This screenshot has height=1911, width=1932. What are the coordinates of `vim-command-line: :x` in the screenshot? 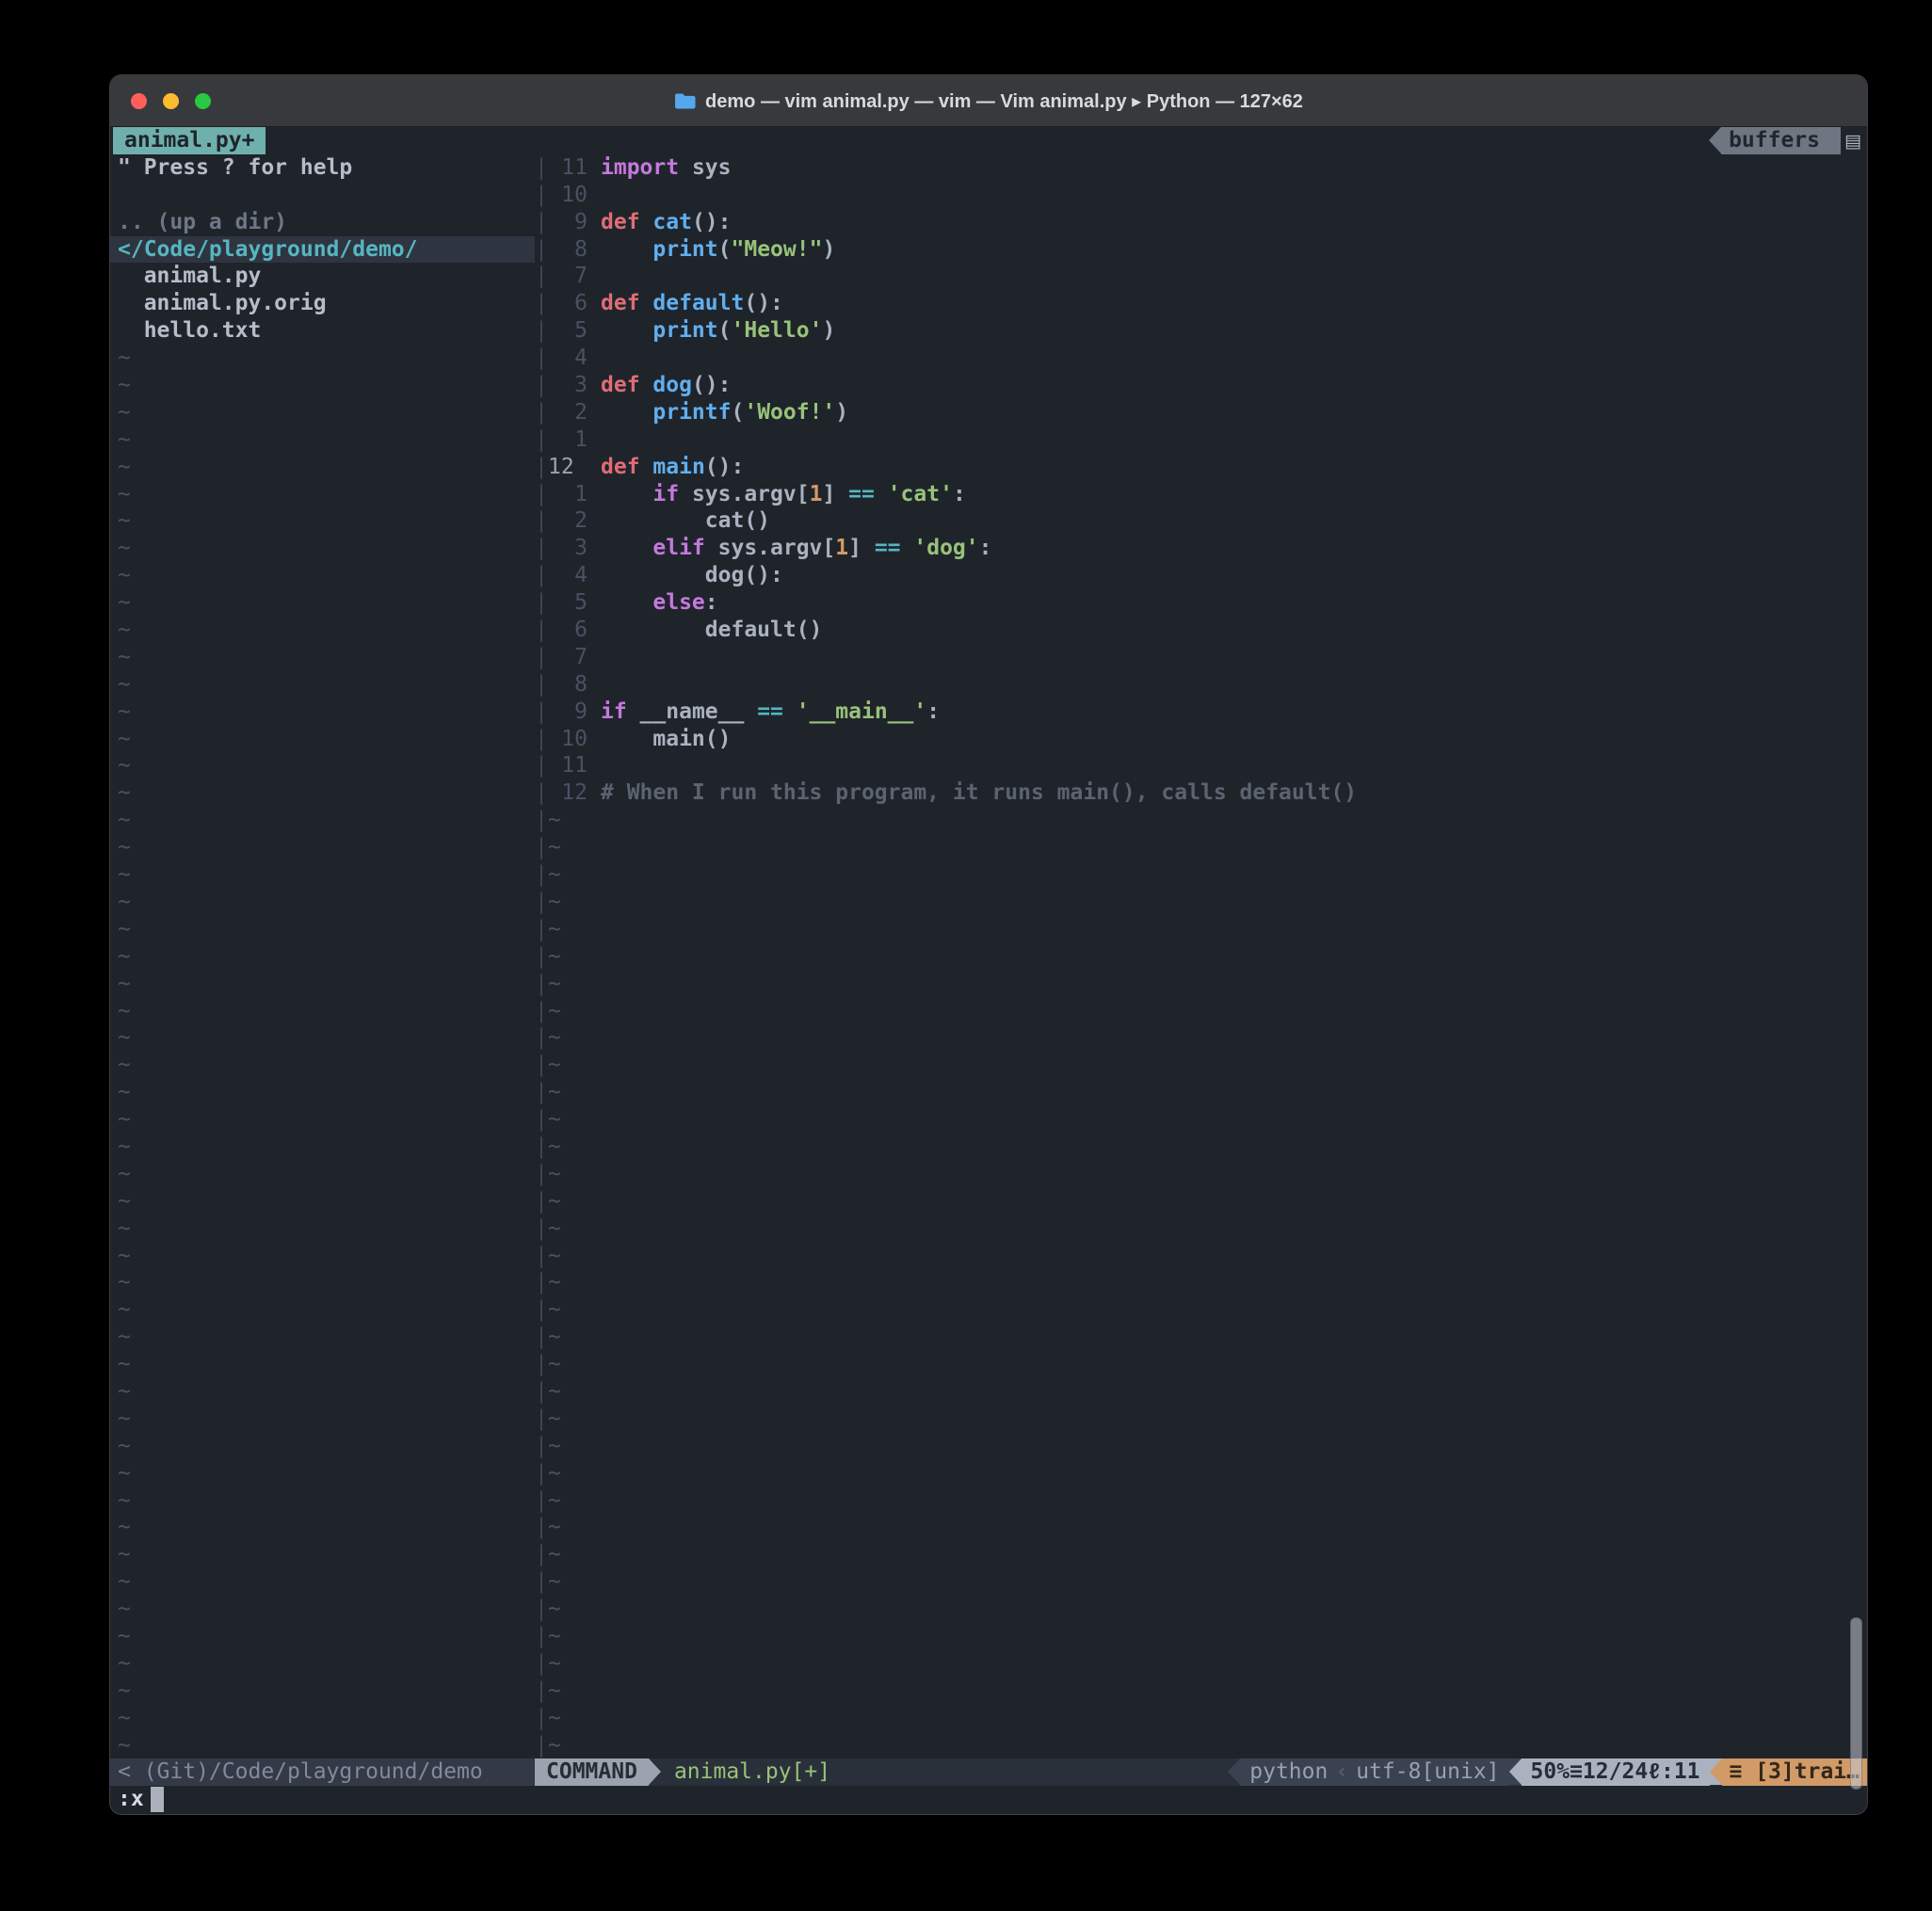 It's located at (988, 1799).